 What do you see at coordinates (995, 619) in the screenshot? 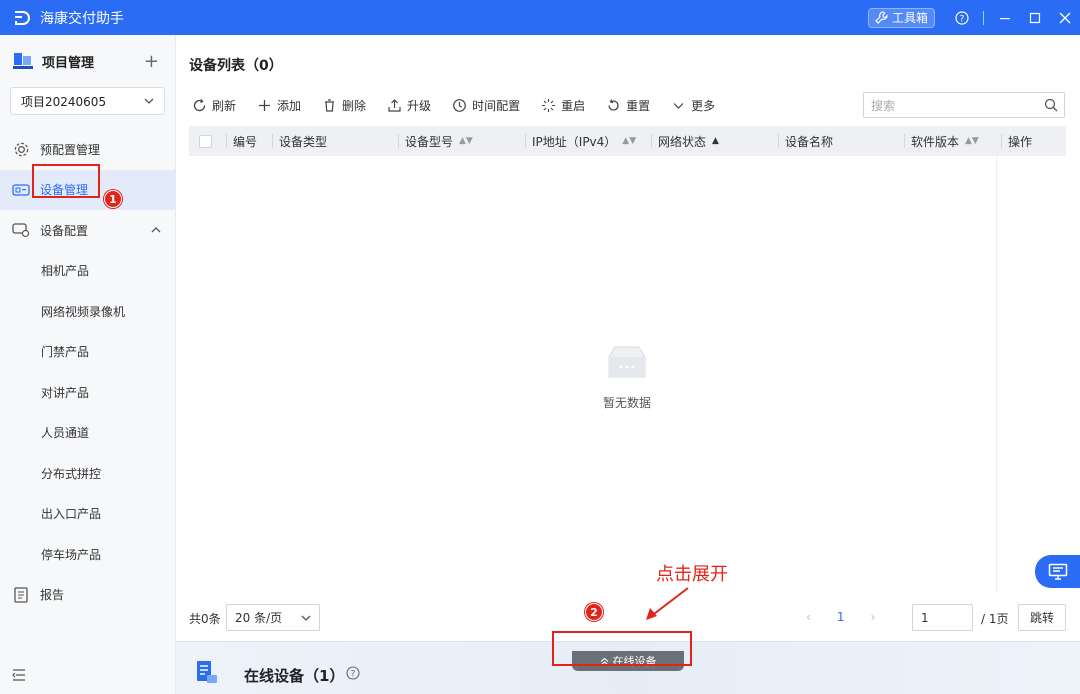
I see `total-pages: / 1页` at bounding box center [995, 619].